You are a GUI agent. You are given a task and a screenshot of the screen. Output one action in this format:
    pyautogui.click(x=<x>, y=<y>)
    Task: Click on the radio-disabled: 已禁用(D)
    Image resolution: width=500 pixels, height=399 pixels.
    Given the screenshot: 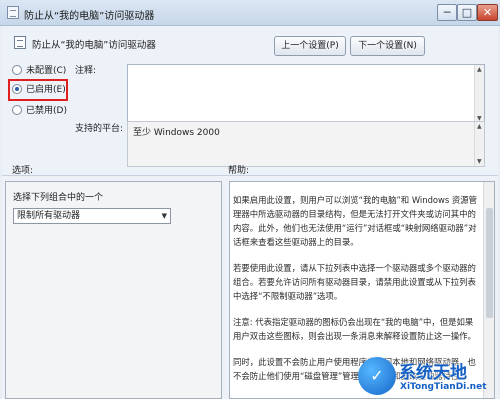 What is the action you would take?
    pyautogui.click(x=39, y=111)
    